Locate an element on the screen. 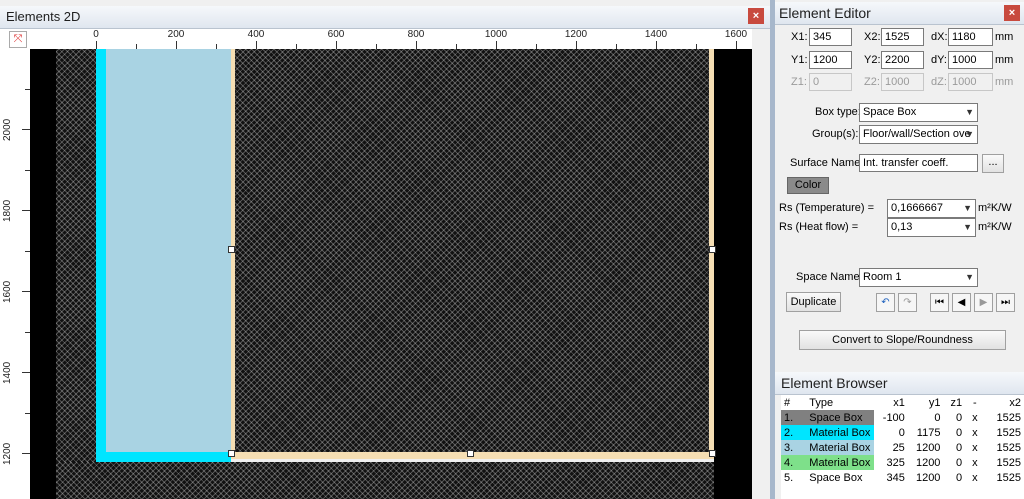  space-box-1-bottom is located at coordinates (385, 480).